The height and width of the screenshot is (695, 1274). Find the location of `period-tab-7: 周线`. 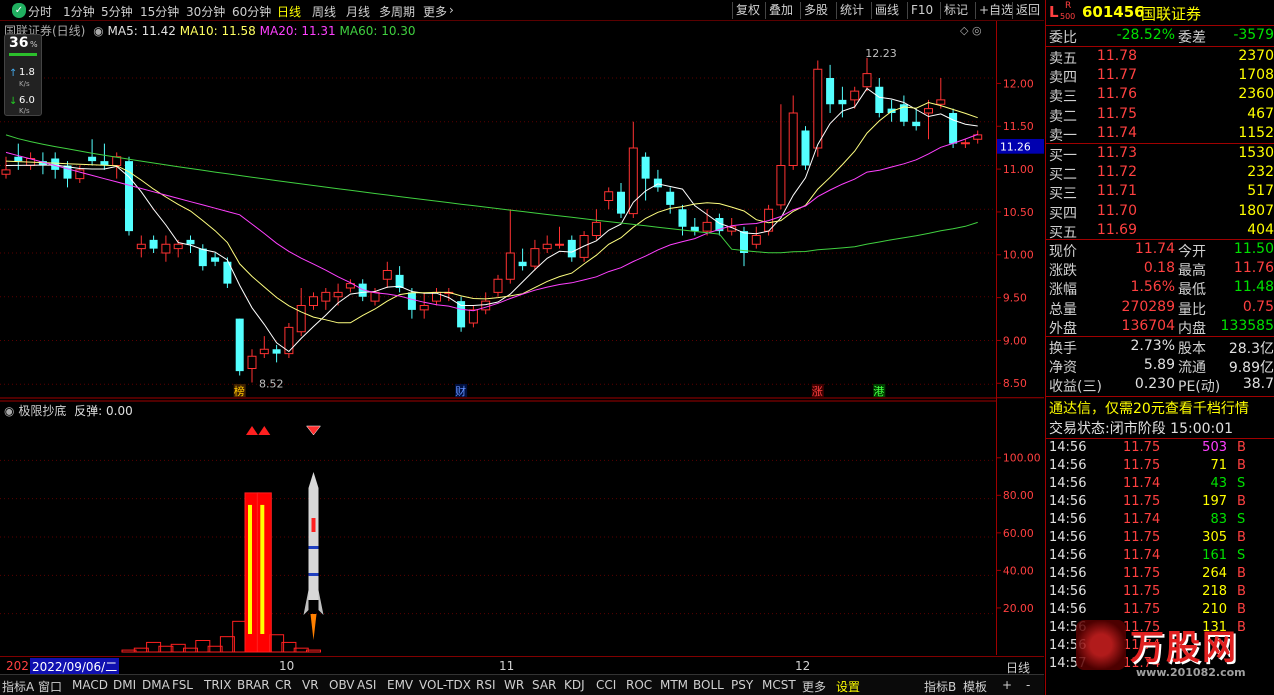

period-tab-7: 周线 is located at coordinates (324, 11).